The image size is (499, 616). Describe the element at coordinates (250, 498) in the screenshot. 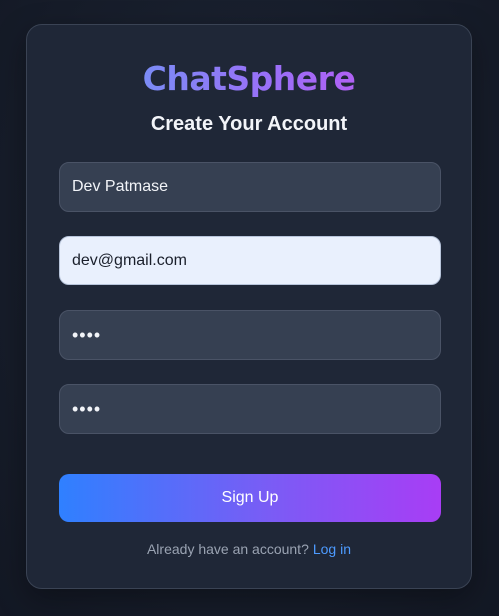

I see `sign-up-button: Sign Up` at that location.